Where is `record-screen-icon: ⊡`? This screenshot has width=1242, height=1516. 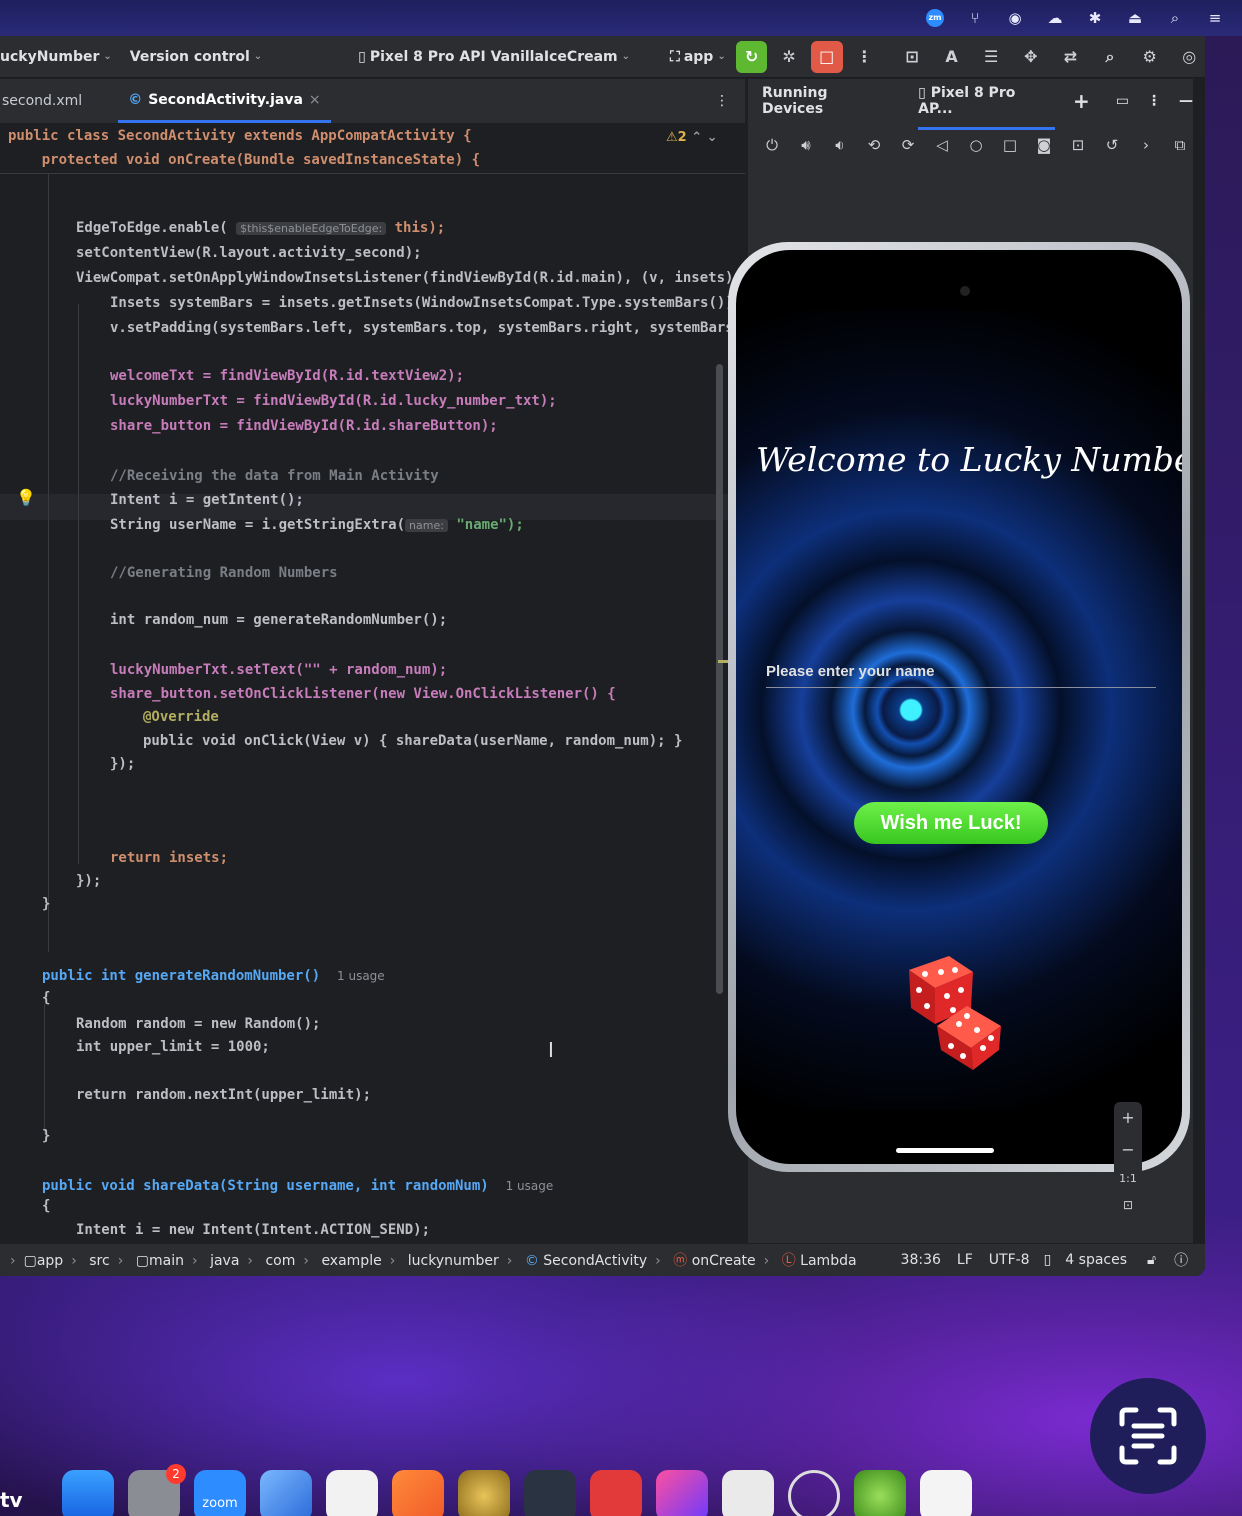 record-screen-icon: ⊡ is located at coordinates (1078, 145).